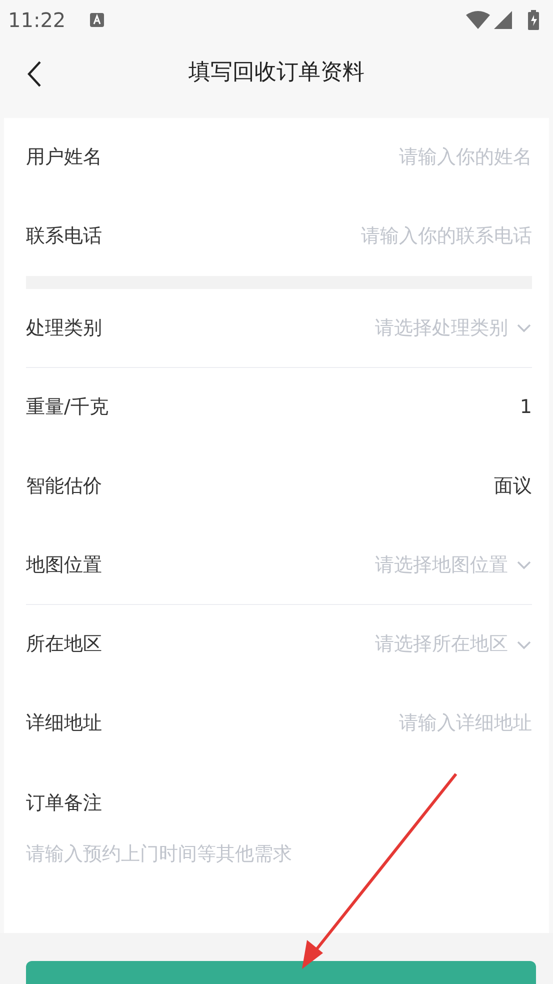 This screenshot has width=553, height=984. Describe the element at coordinates (503, 20) in the screenshot. I see `signal-icon` at that location.